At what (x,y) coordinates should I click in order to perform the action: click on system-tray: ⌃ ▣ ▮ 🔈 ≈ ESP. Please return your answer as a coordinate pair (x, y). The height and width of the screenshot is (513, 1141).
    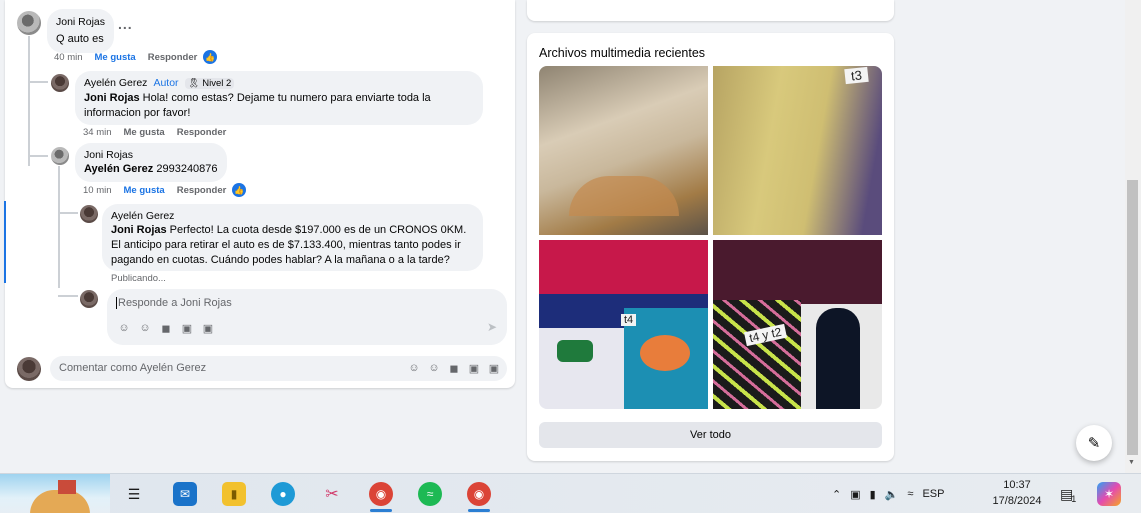
    Looking at the image, I should click on (888, 493).